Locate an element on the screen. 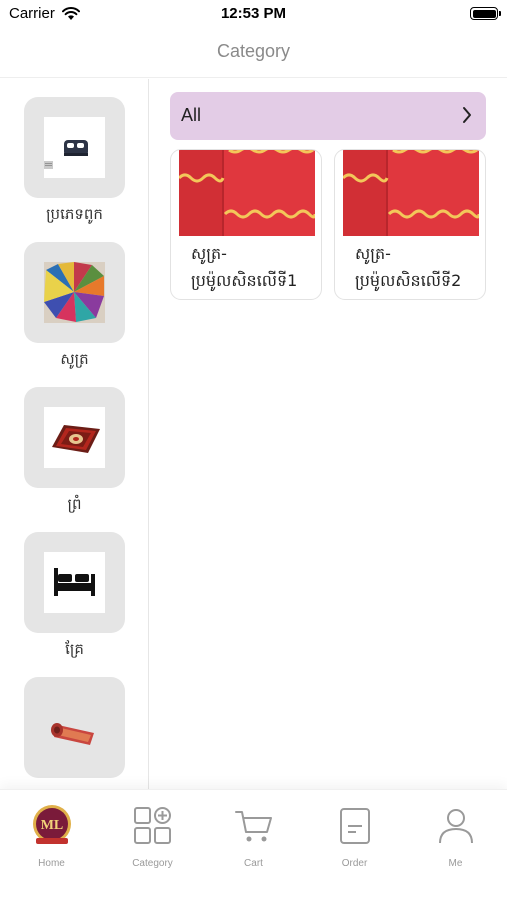 The height and width of the screenshot is (900, 507). tab-label: Cart is located at coordinates (253, 863).